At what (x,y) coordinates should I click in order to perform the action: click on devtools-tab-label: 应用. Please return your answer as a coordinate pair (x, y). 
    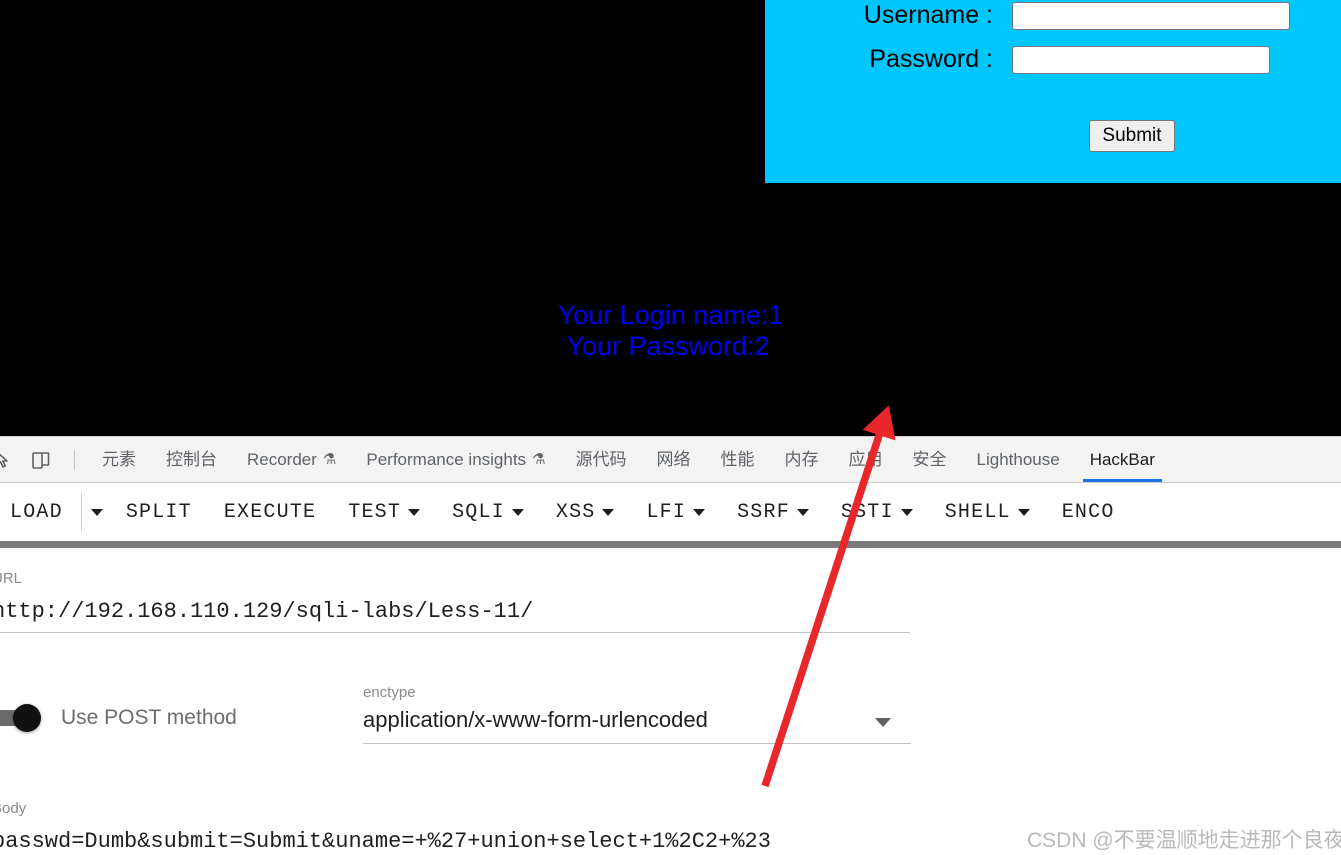
    Looking at the image, I should click on (865, 459).